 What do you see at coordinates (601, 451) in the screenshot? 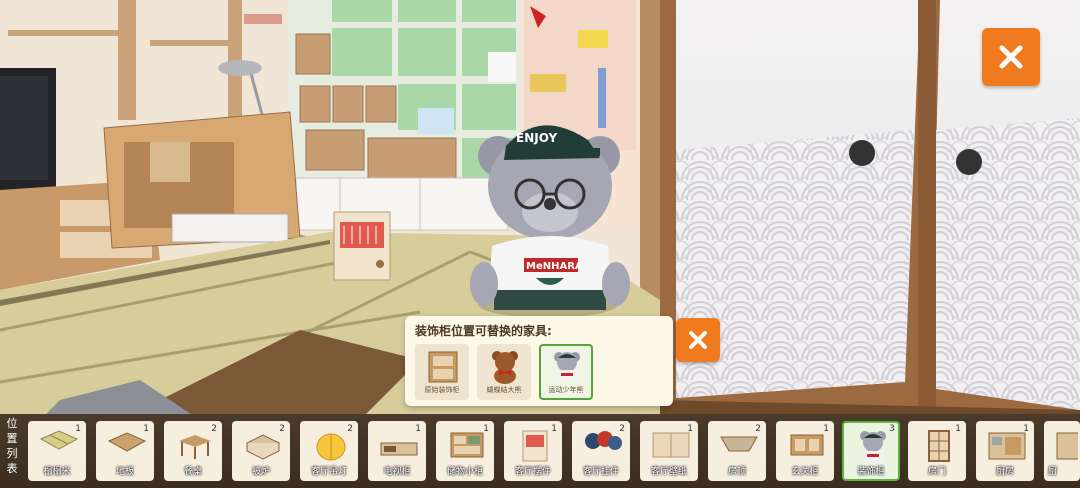
I see `item-living-room-hanging: 2 客厅挂件` at bounding box center [601, 451].